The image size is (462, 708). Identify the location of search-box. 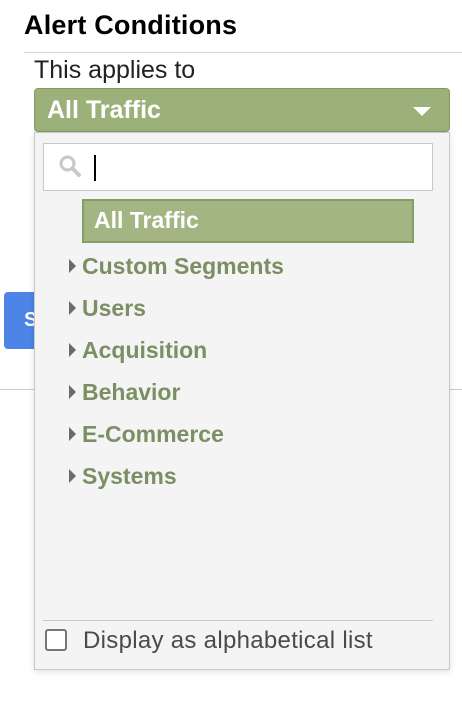
(238, 167).